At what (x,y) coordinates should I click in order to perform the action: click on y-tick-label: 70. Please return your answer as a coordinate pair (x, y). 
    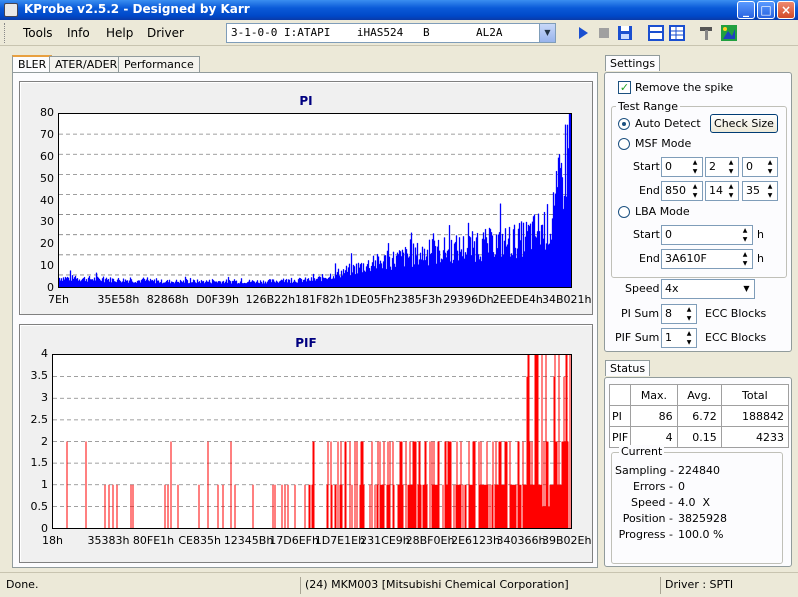
    Looking at the image, I should click on (47, 134).